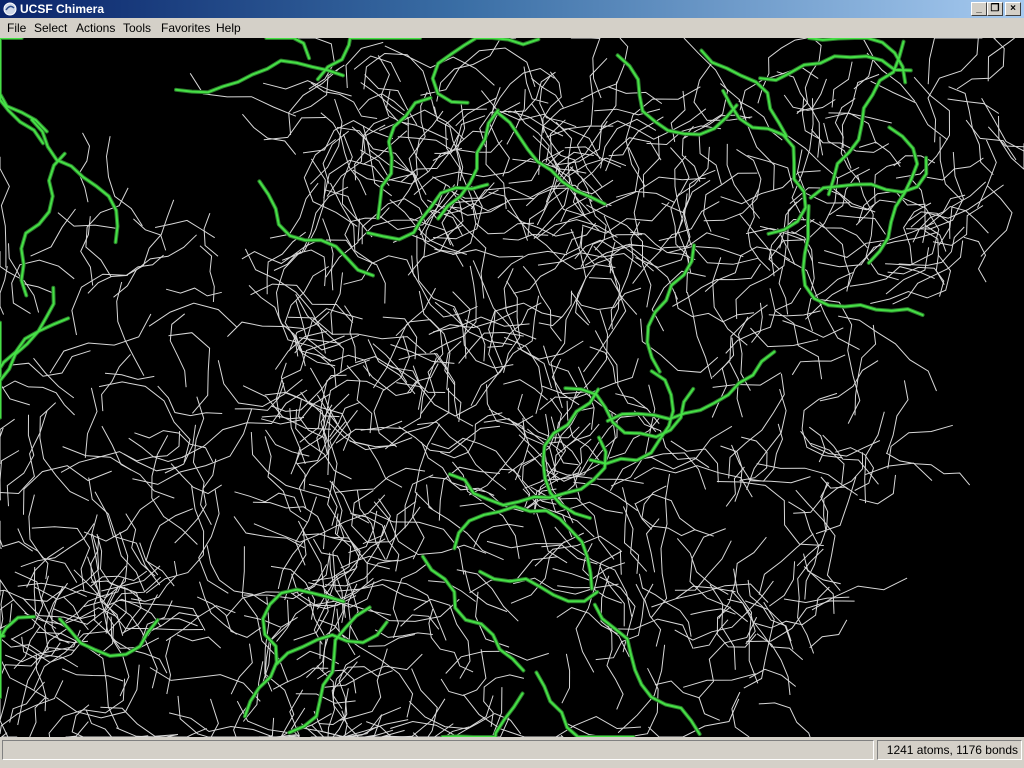 The width and height of the screenshot is (1024, 768). Describe the element at coordinates (137, 28) in the screenshot. I see `menu-tools: Tools` at that location.